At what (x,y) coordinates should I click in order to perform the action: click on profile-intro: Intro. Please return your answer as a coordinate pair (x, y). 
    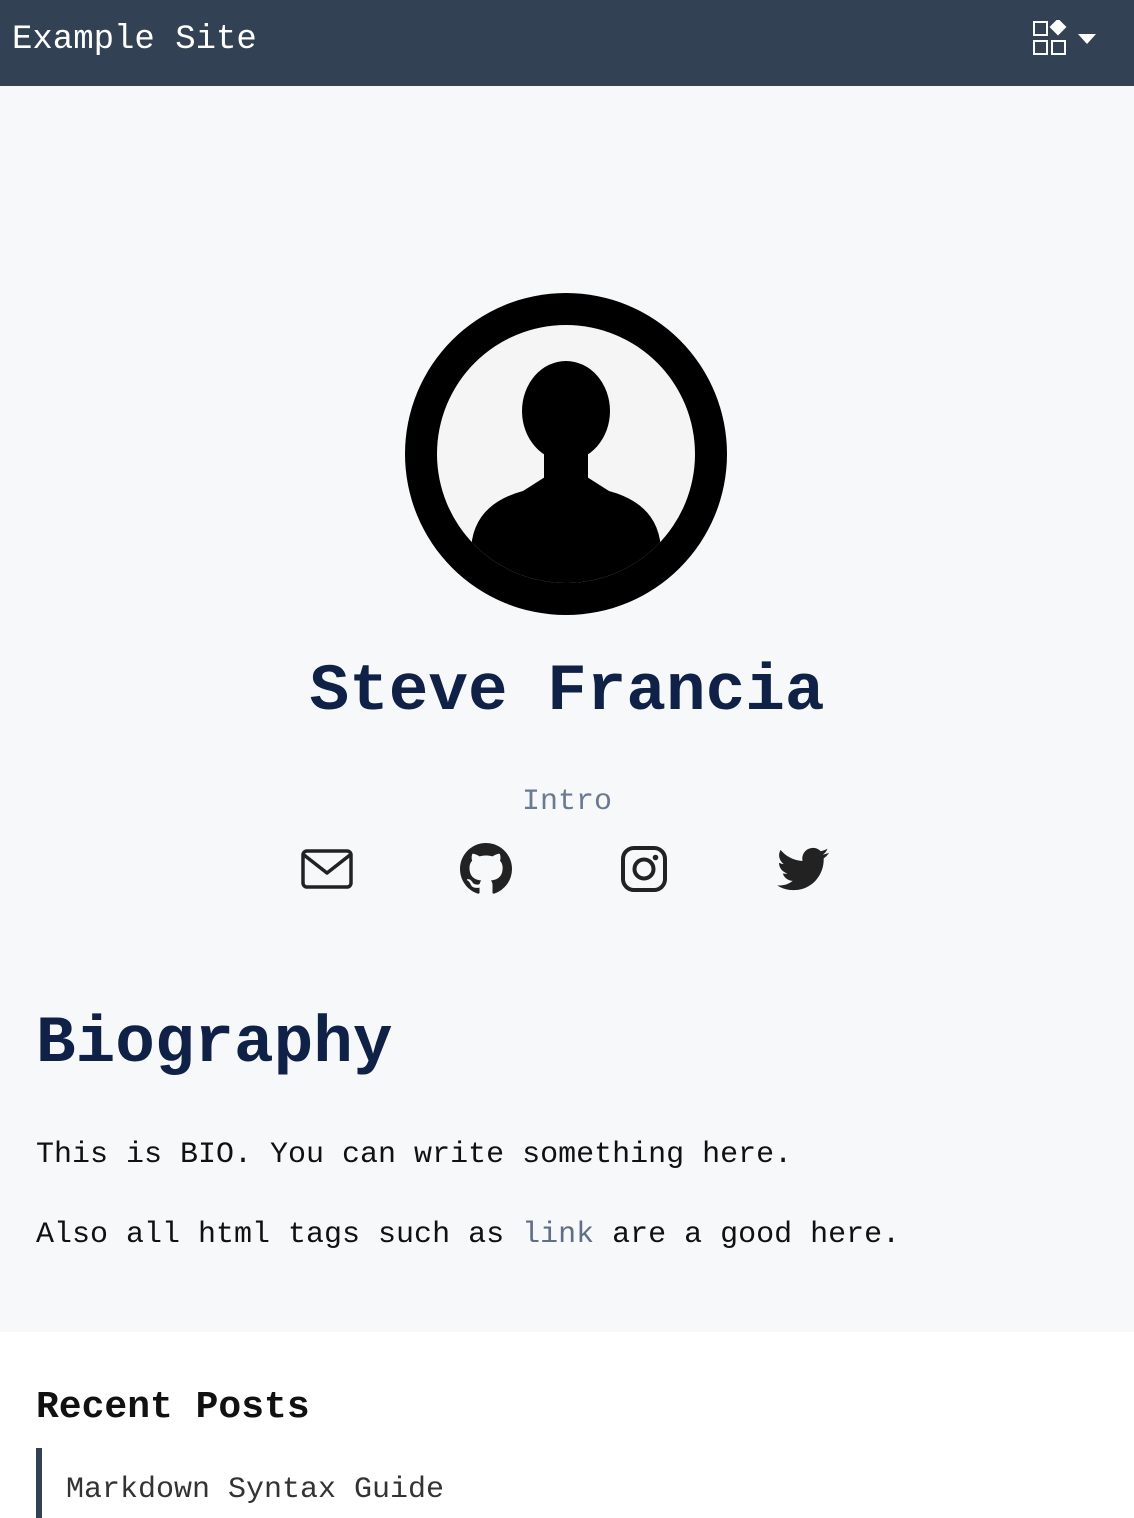
    Looking at the image, I should click on (566, 802).